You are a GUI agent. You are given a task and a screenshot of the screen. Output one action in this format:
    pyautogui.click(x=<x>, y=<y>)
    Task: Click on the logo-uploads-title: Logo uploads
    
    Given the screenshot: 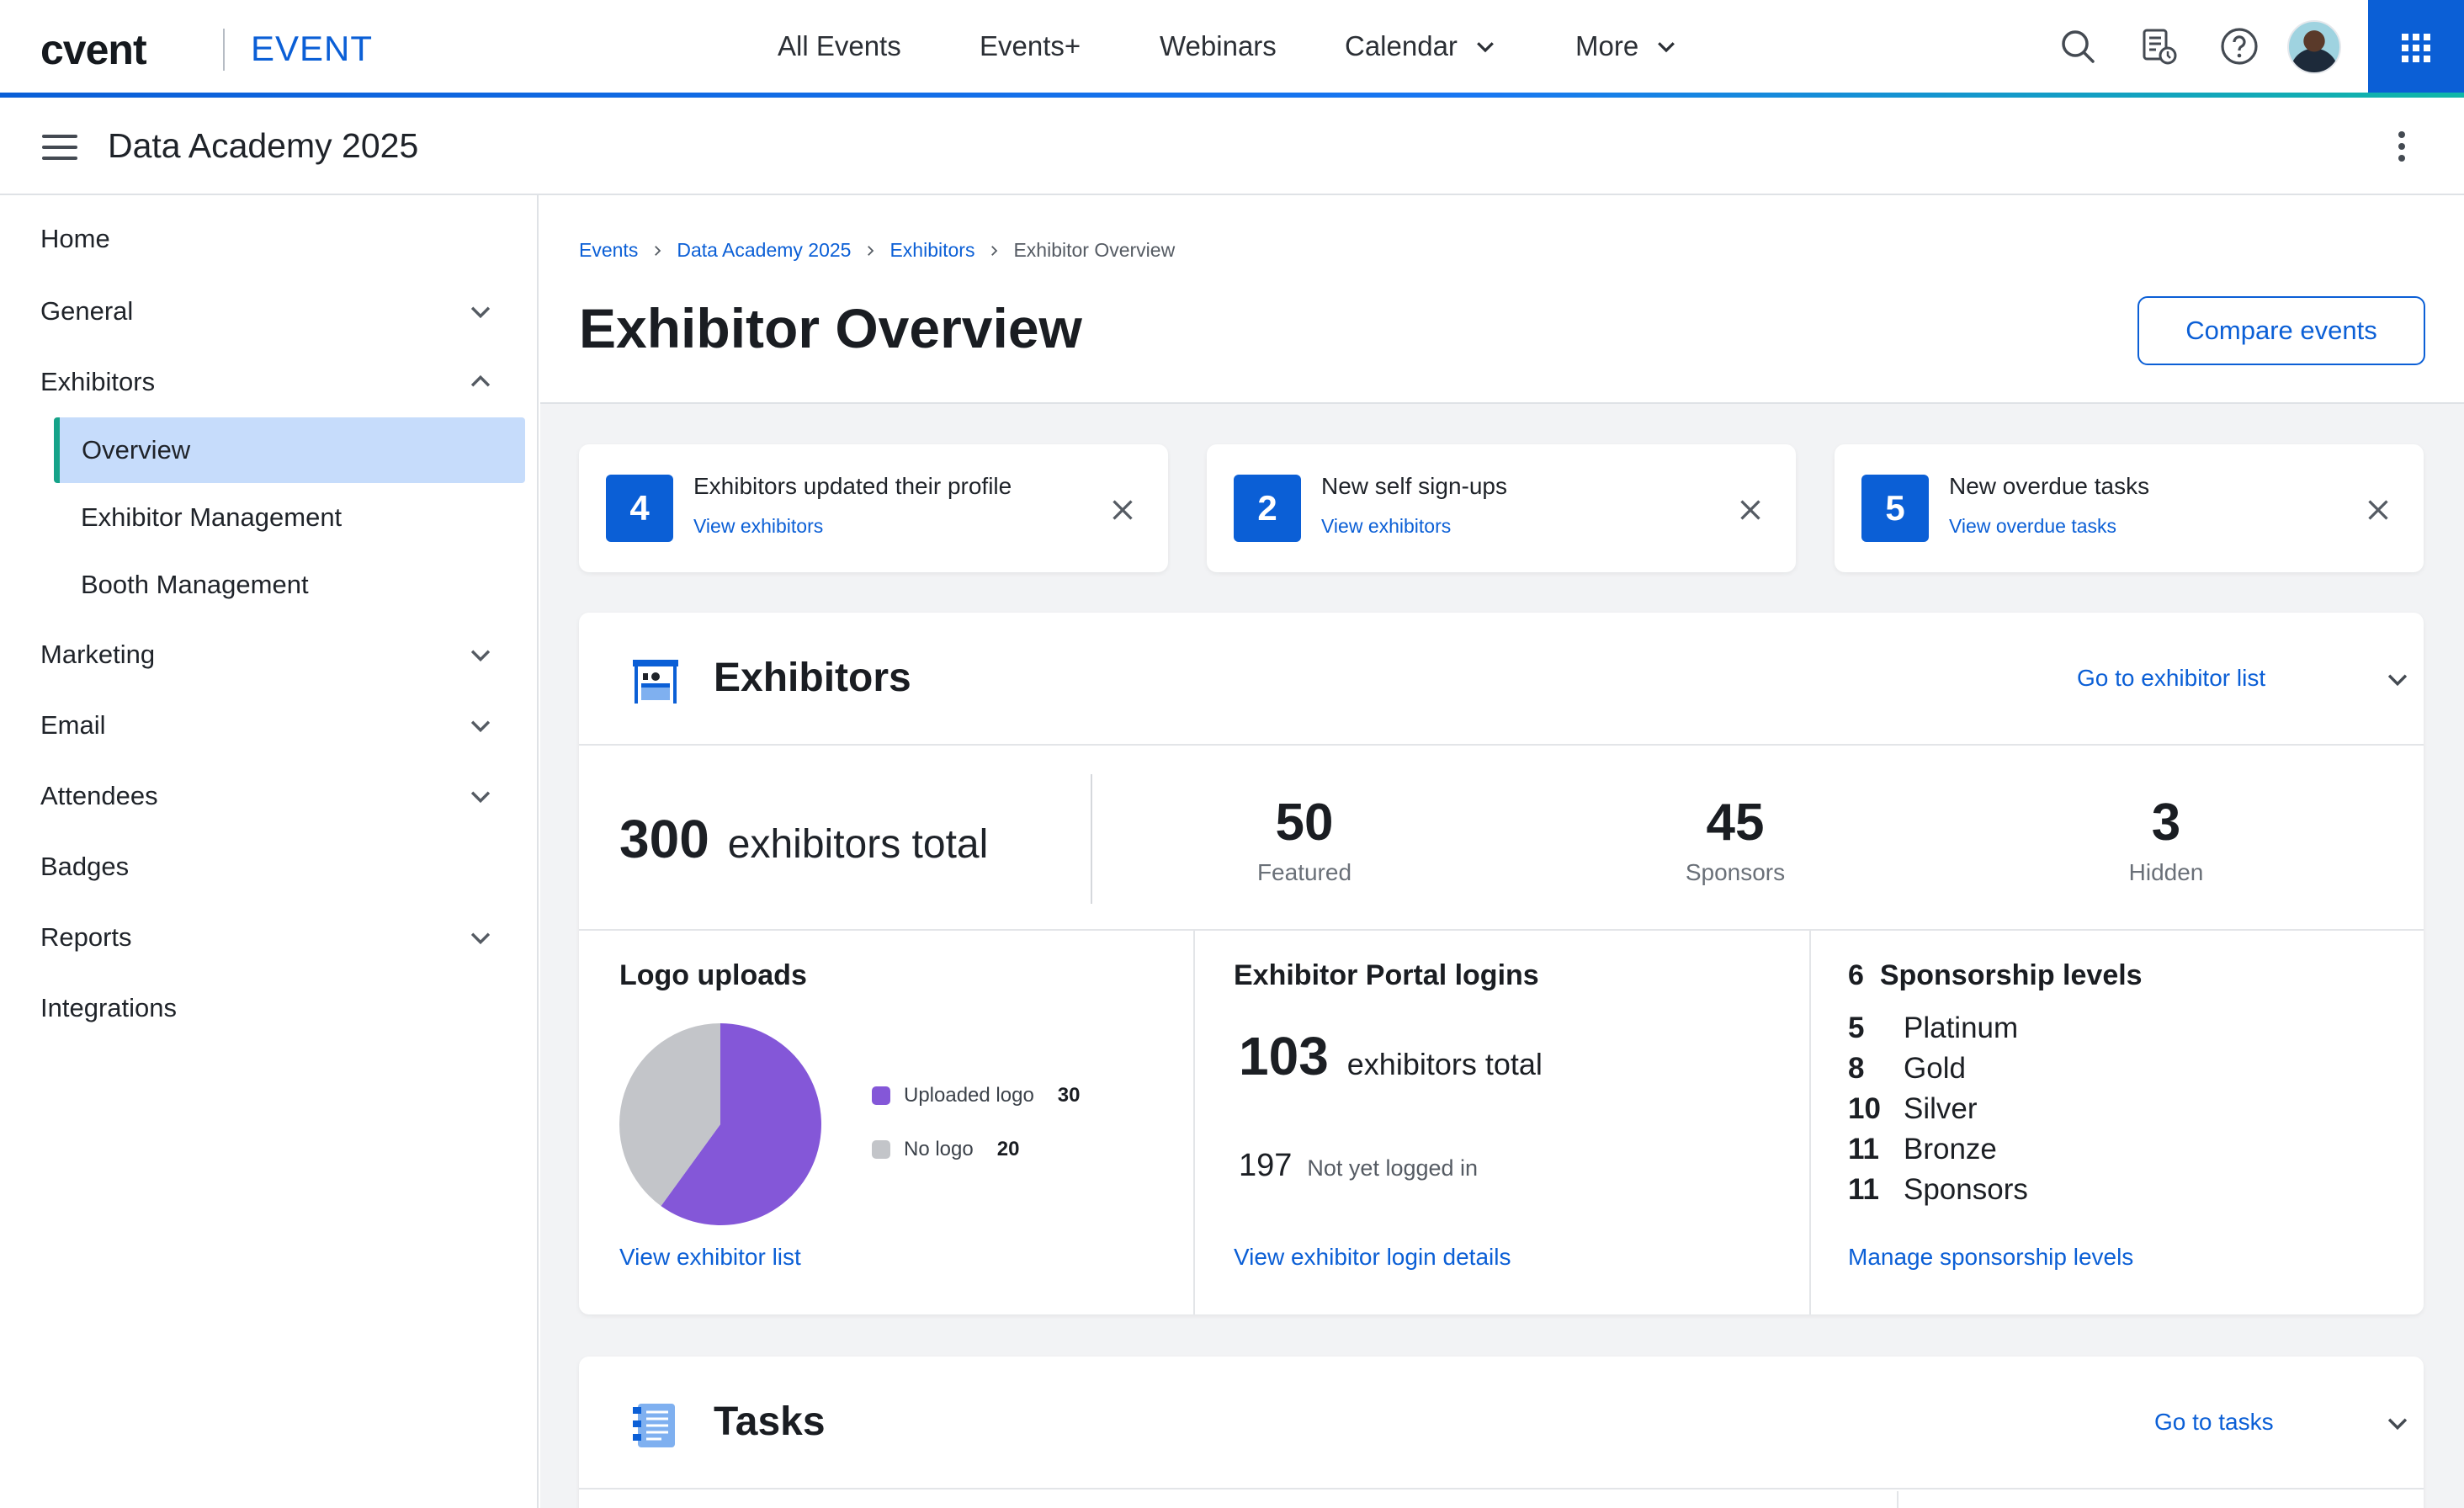 What is the action you would take?
    pyautogui.click(x=713, y=975)
    